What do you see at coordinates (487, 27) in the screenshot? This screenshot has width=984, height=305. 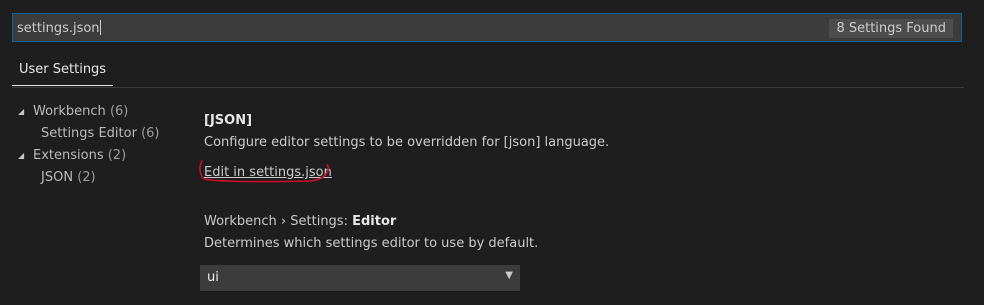 I see `search-input: settings.json 8 Settings Found` at bounding box center [487, 27].